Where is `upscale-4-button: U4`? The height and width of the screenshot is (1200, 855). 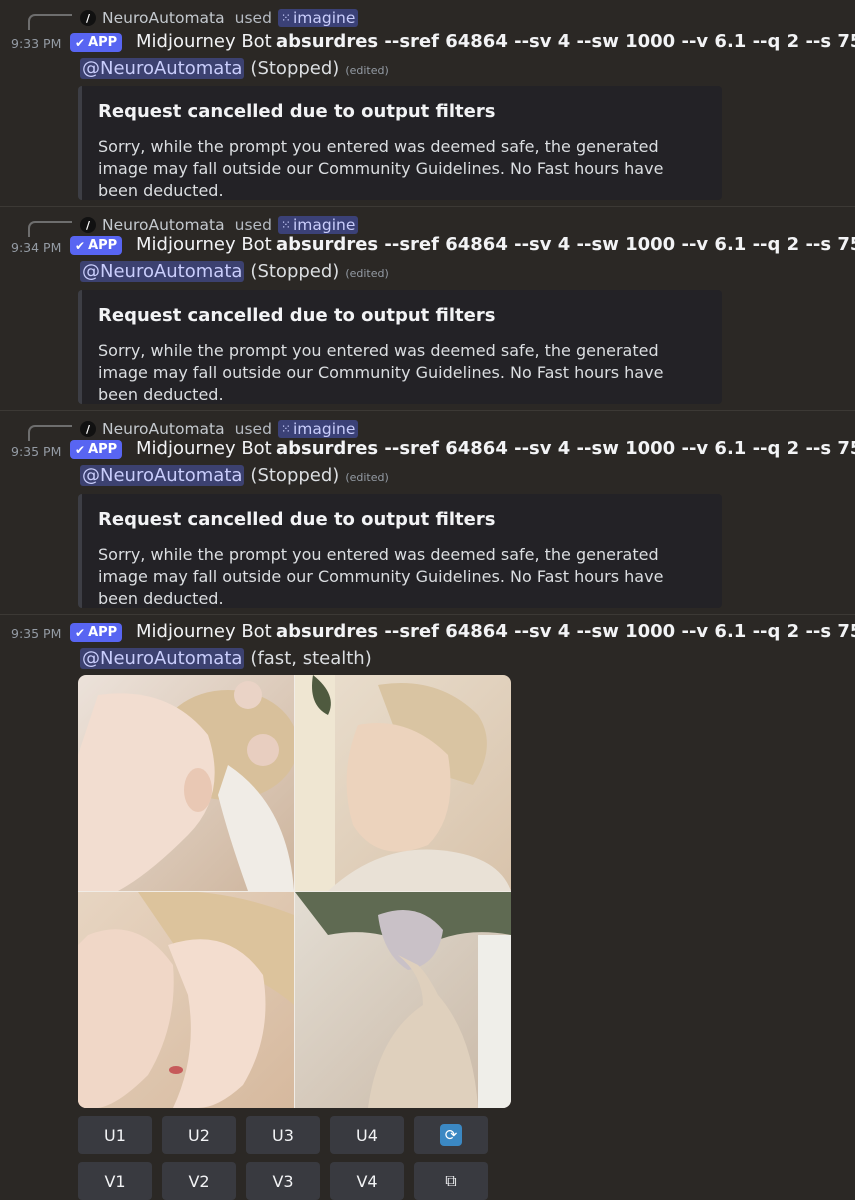
upscale-4-button: U4 is located at coordinates (367, 1135).